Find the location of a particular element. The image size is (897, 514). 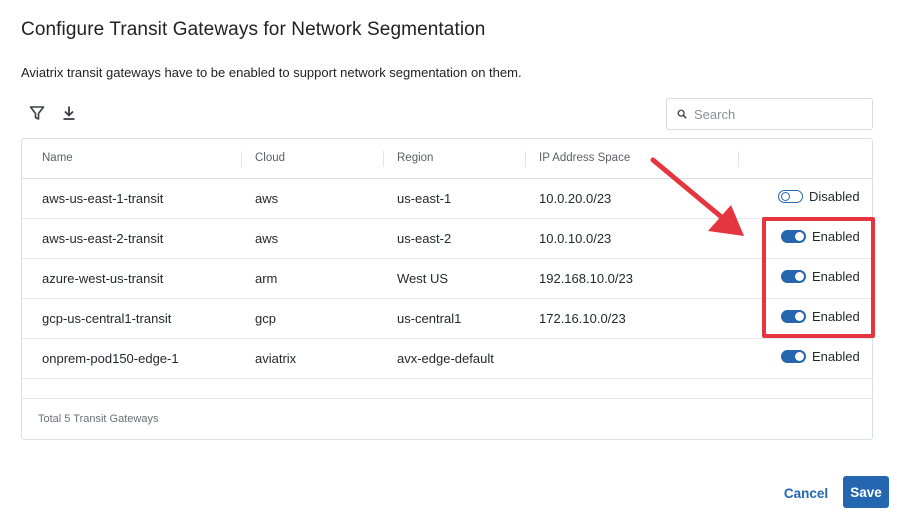

search-box is located at coordinates (769, 114).